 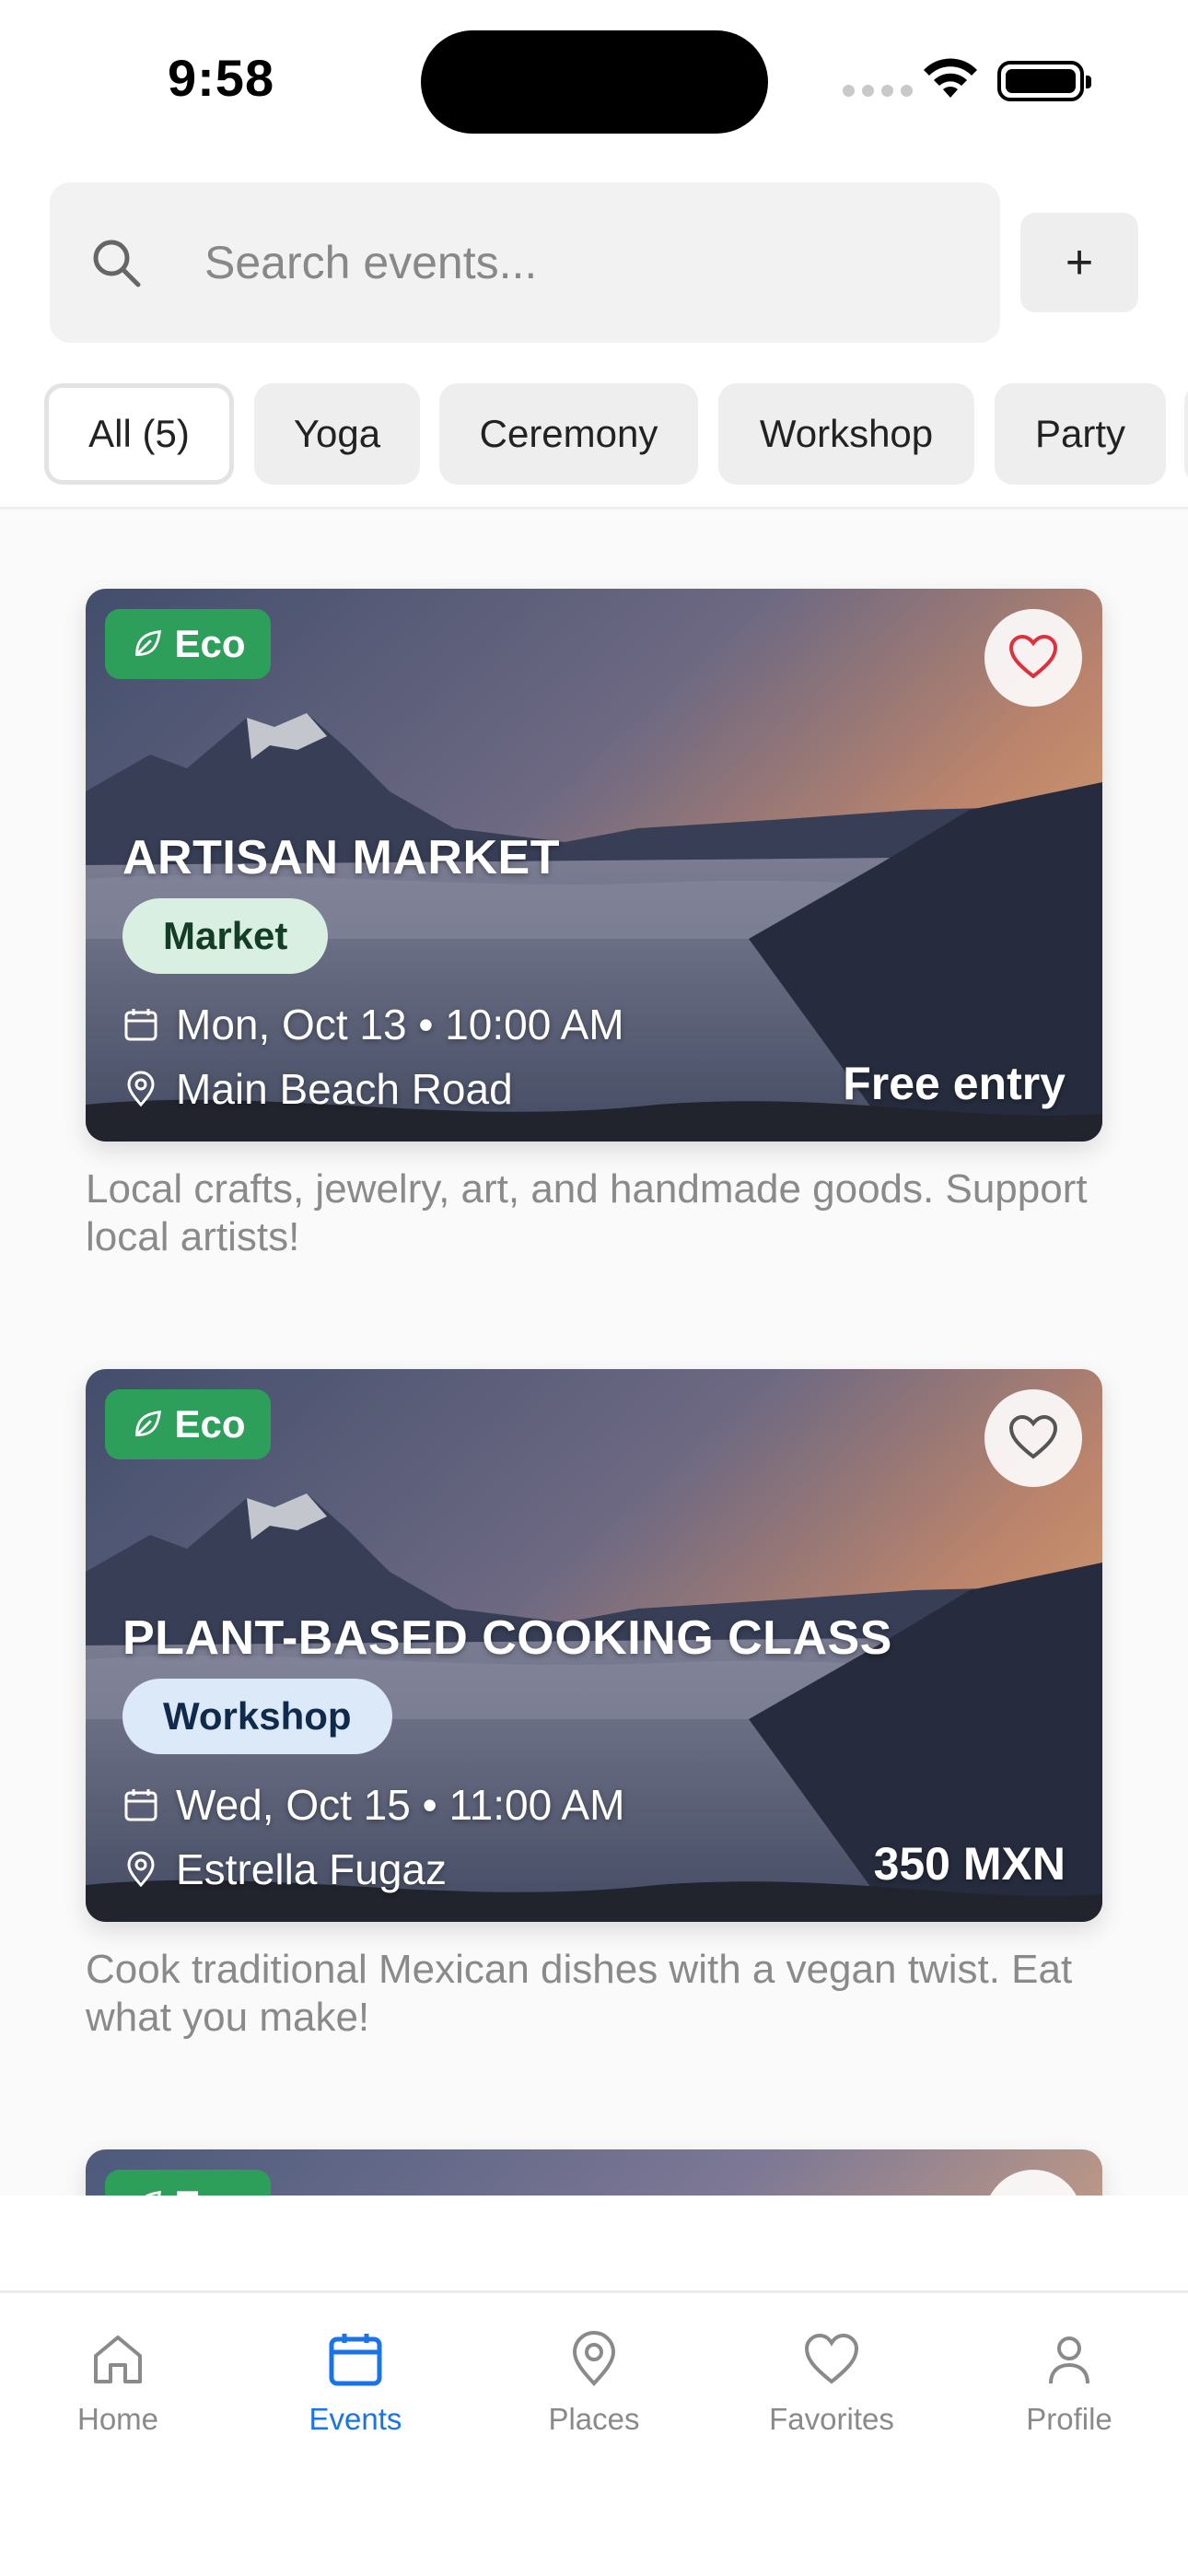 What do you see at coordinates (846, 434) in the screenshot?
I see `filter-chip-workshop: Workshop` at bounding box center [846, 434].